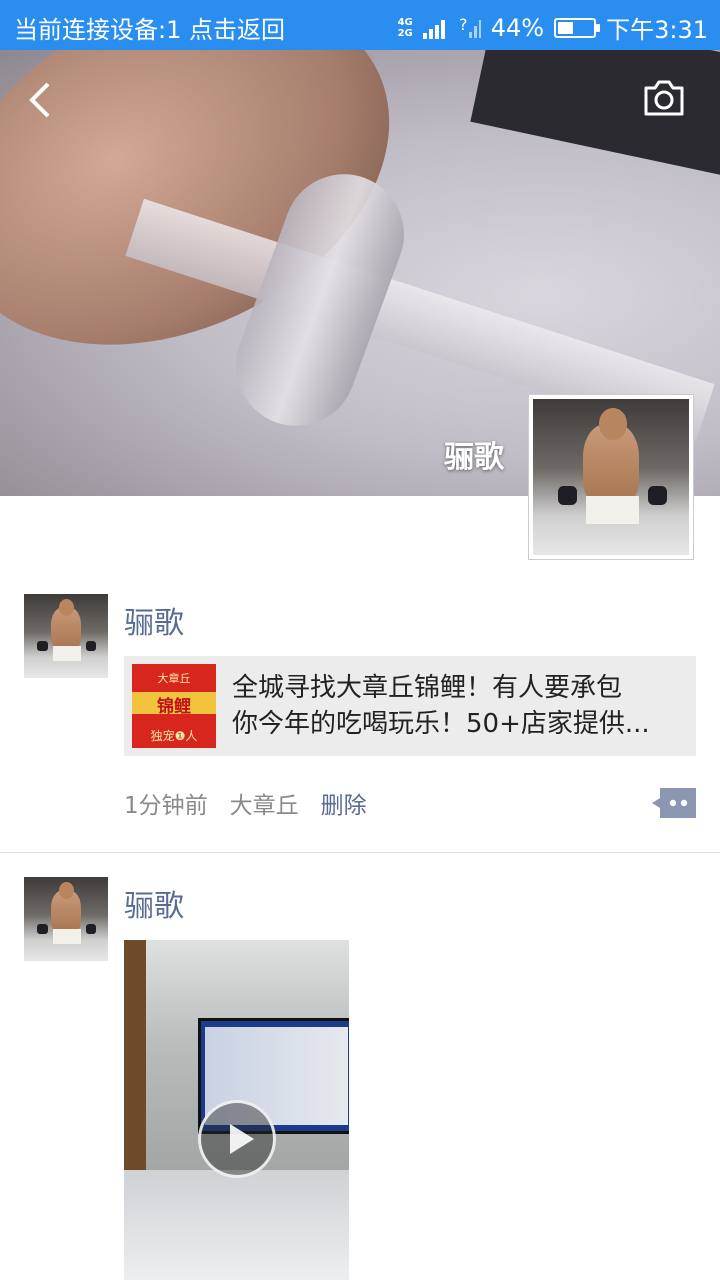 The width and height of the screenshot is (720, 1280). Describe the element at coordinates (566, 27) in the screenshot. I see `battery-fill` at that location.